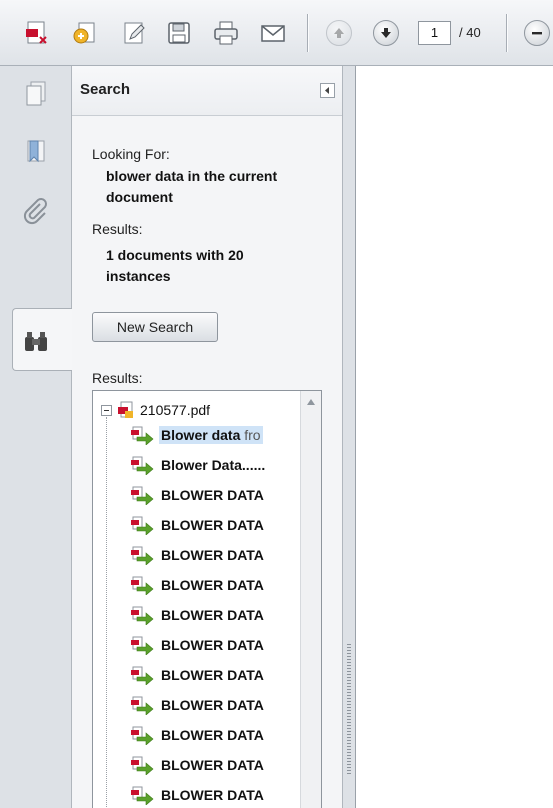  What do you see at coordinates (386, 33) in the screenshot?
I see `next-page-icon` at bounding box center [386, 33].